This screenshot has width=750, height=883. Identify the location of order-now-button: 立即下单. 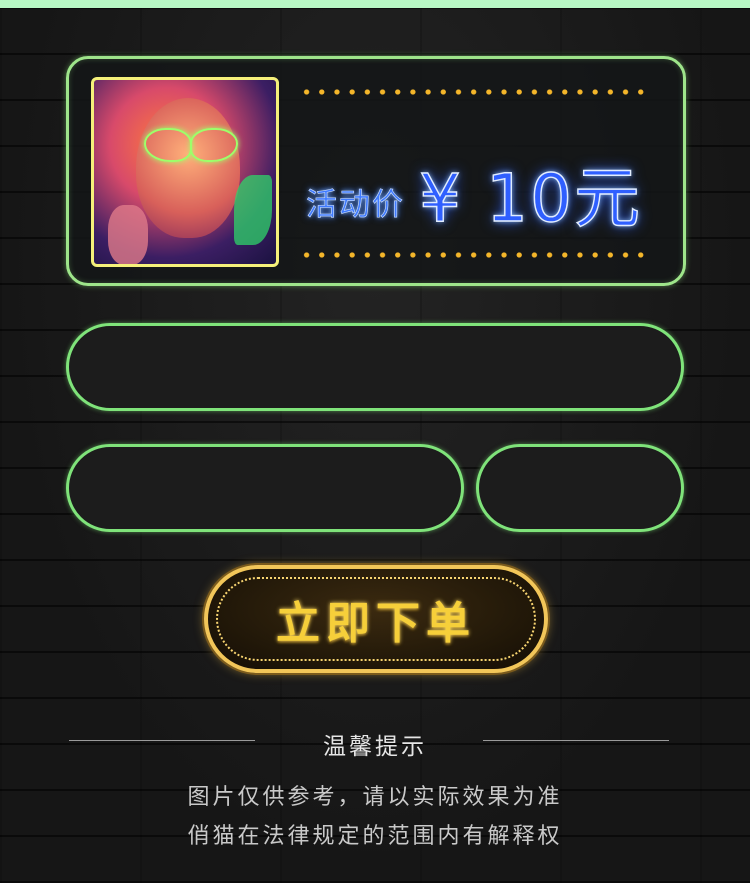
(376, 619).